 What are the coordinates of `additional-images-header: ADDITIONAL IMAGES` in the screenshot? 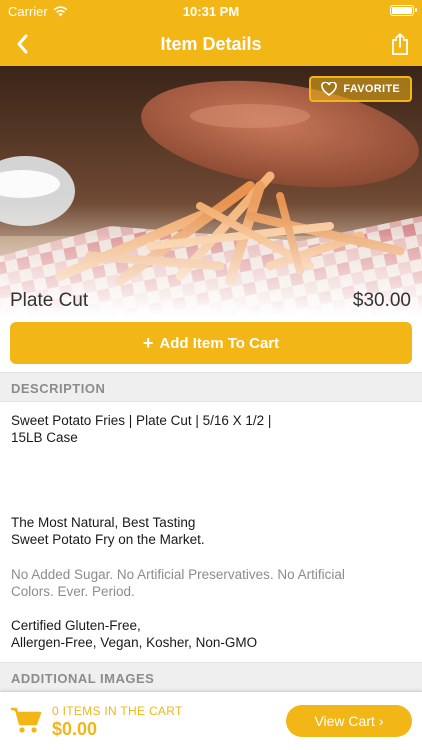 It's located at (211, 677).